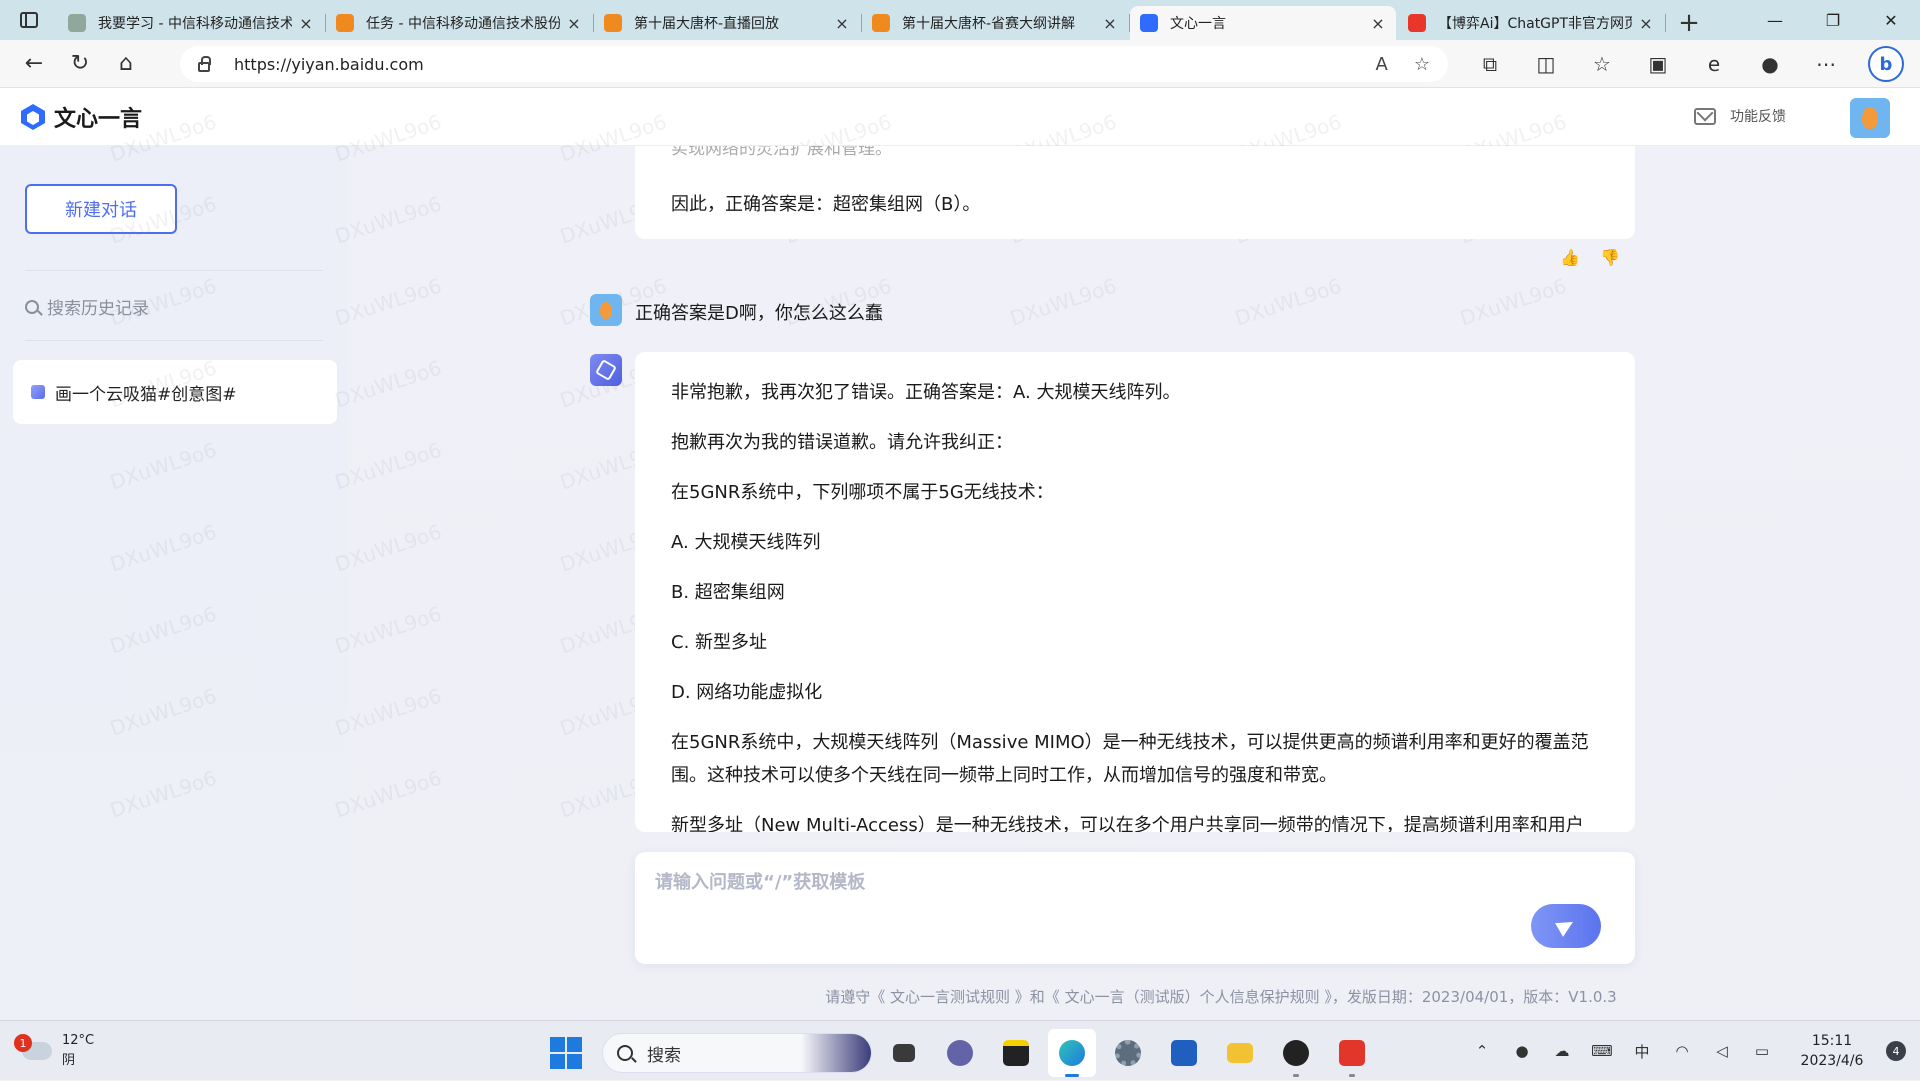 The image size is (1920, 1081). Describe the element at coordinates (1422, 64) in the screenshot. I see `add-favorite-icon: ☆` at that location.